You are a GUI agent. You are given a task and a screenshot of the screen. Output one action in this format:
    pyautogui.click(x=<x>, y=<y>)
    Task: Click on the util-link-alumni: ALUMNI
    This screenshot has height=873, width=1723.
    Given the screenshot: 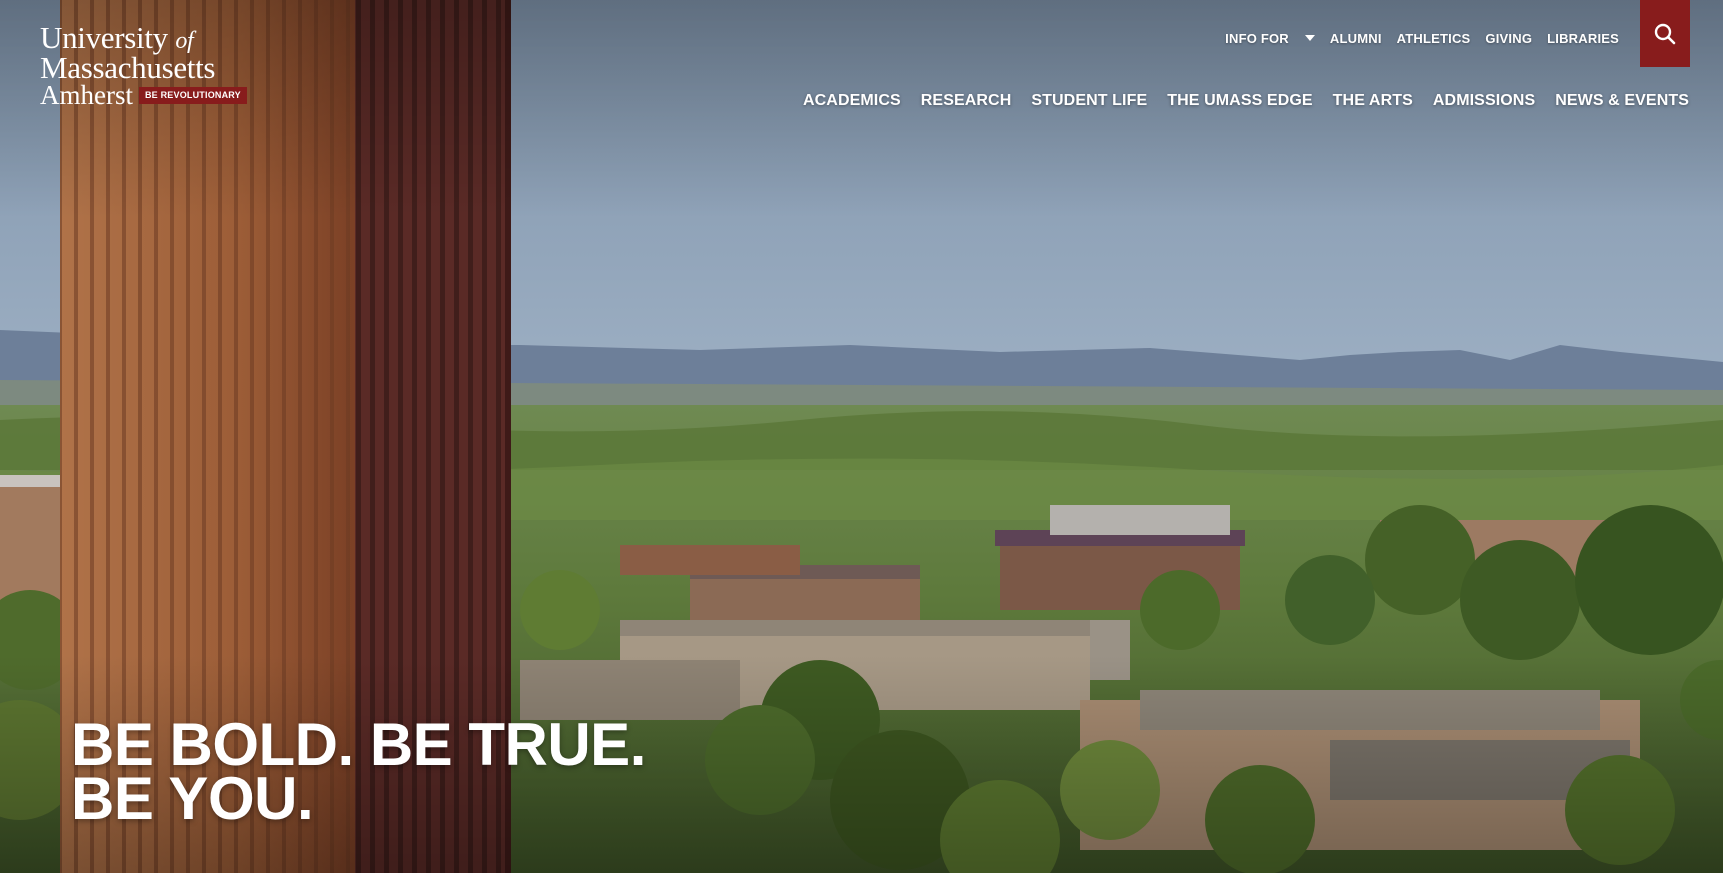 What is the action you would take?
    pyautogui.click(x=1356, y=38)
    